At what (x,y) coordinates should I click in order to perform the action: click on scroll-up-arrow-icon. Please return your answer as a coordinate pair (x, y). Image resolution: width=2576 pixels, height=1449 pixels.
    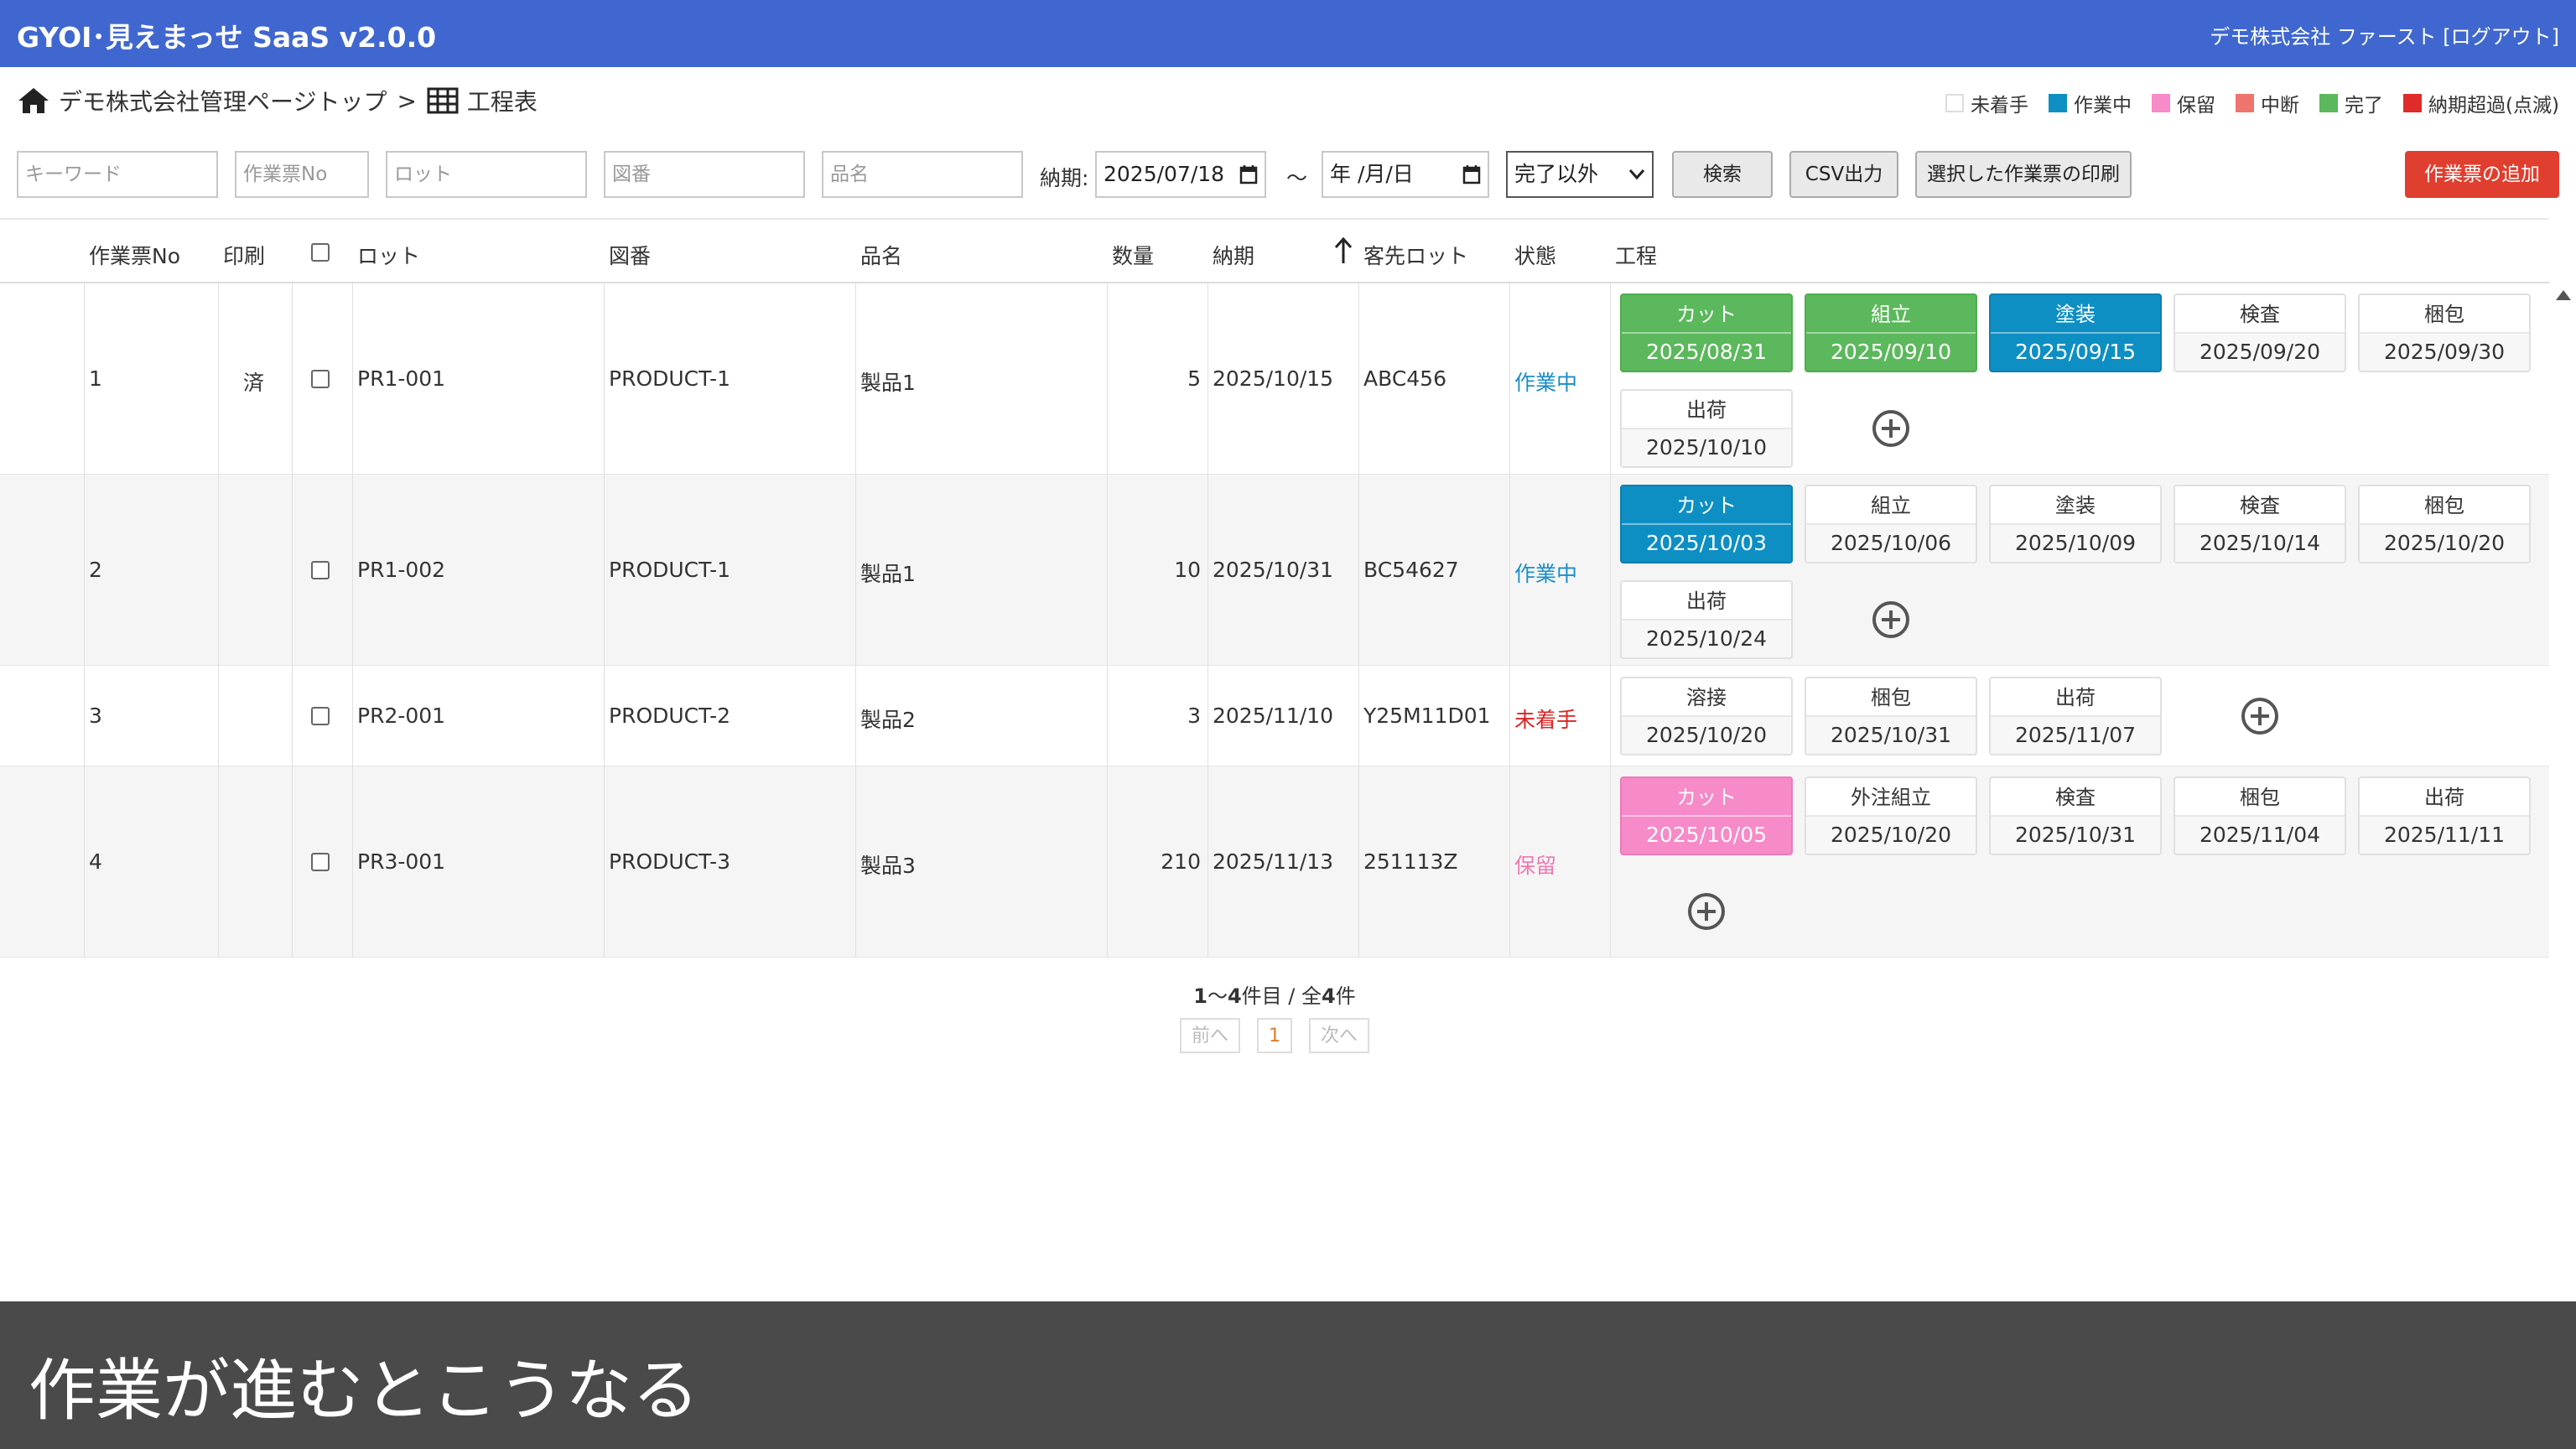
    Looking at the image, I should click on (2563, 295).